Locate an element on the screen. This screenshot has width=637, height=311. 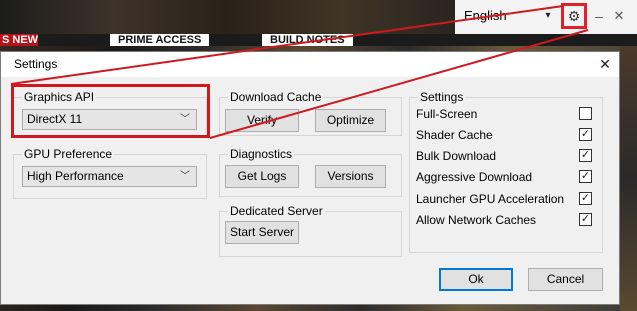
setting-label: Launcher GPU Acceleration is located at coordinates (490, 199).